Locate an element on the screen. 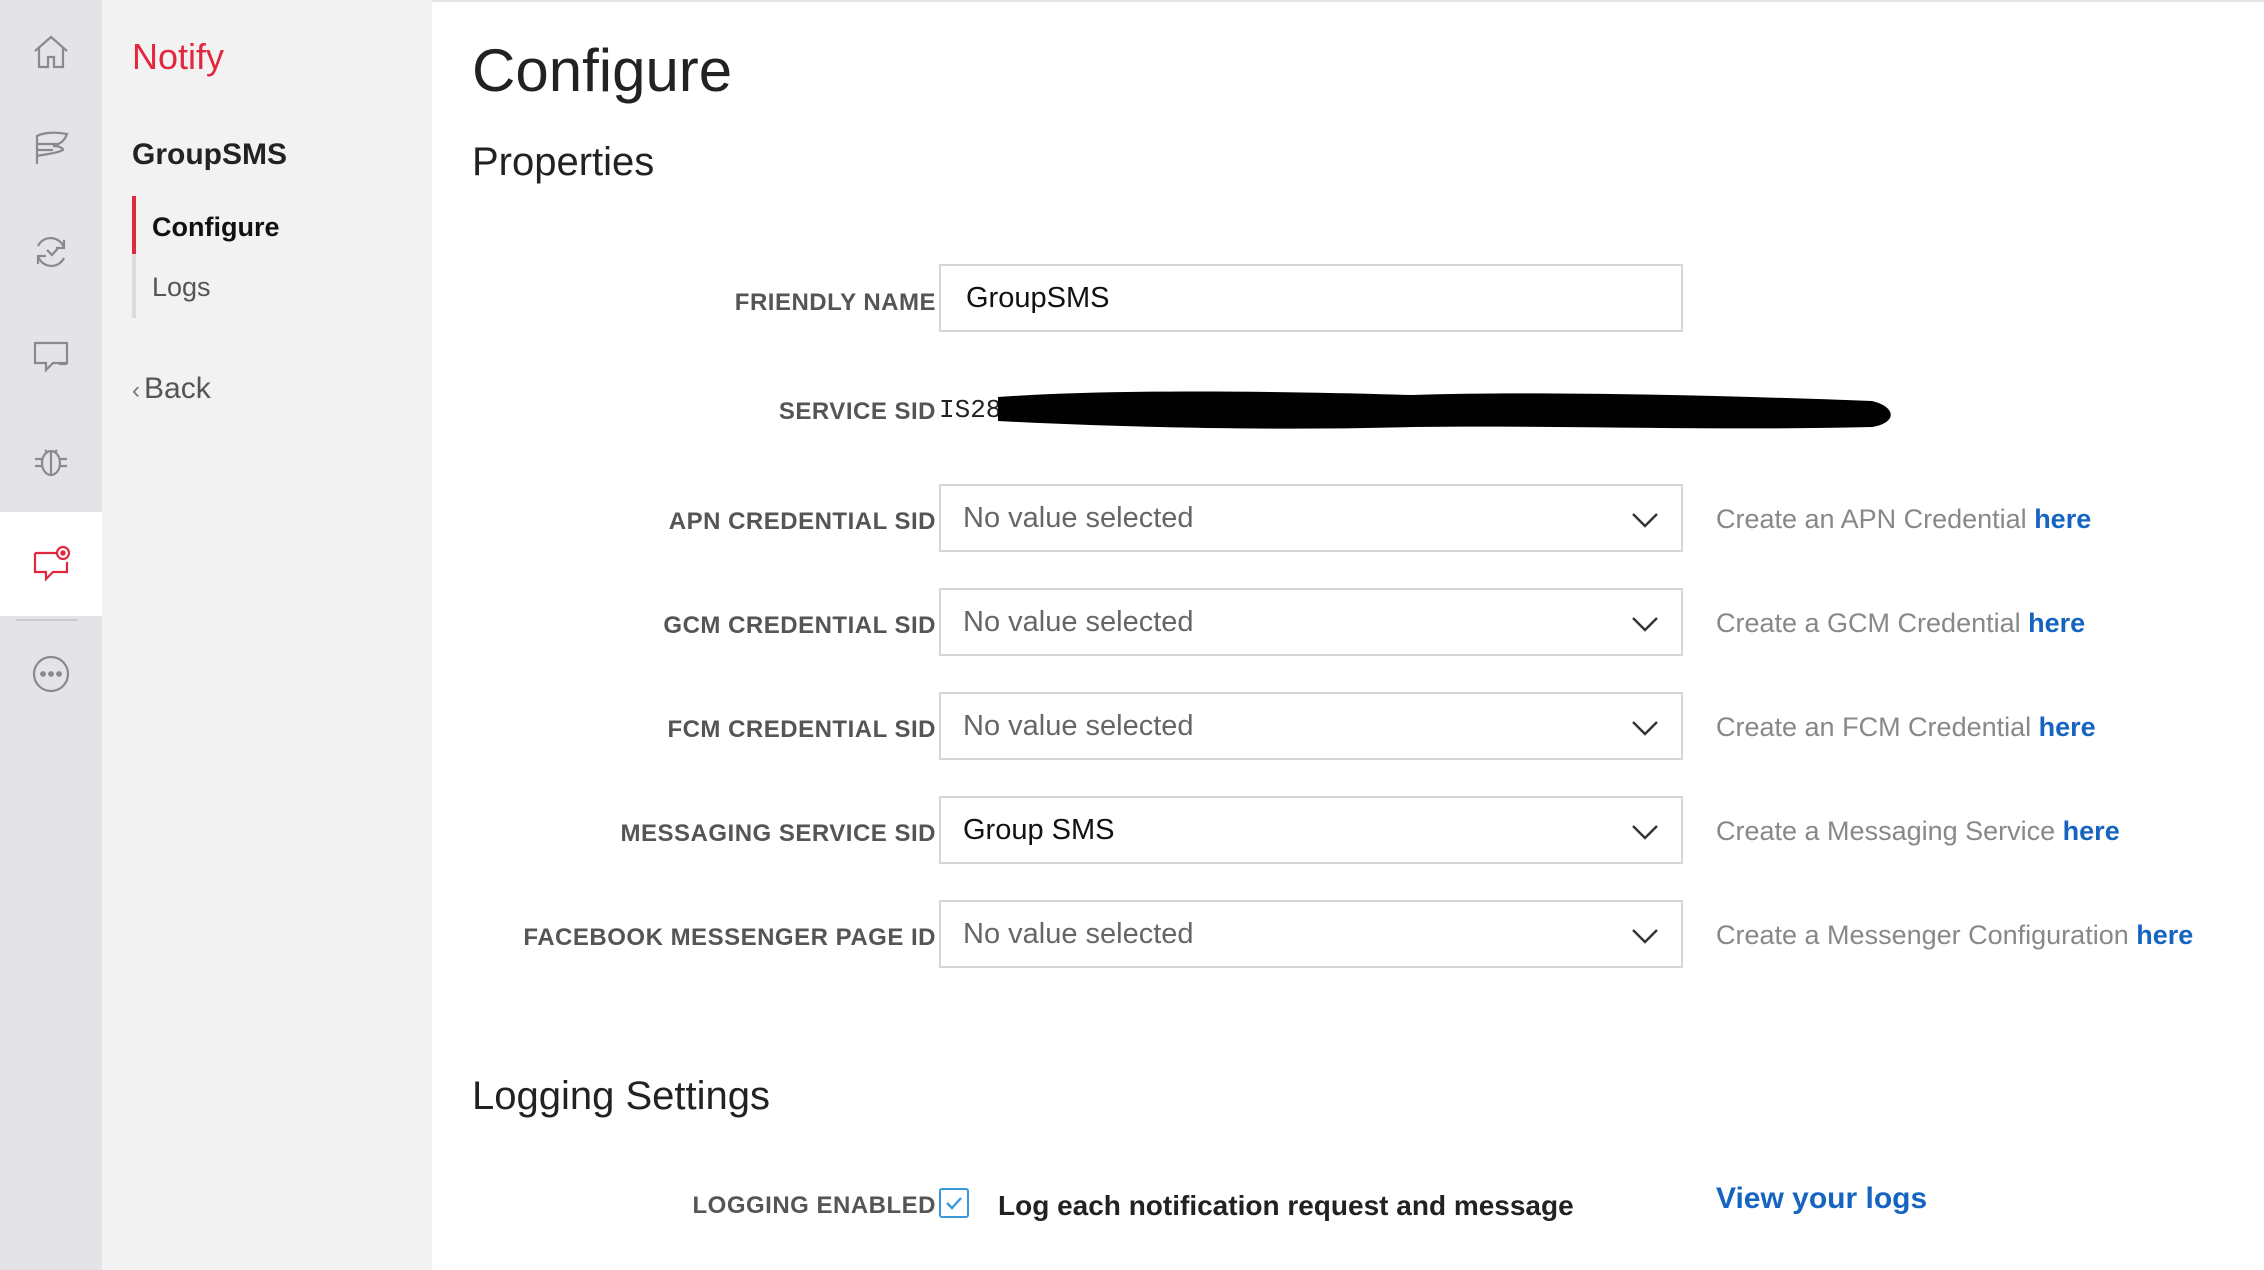 This screenshot has width=2264, height=1270. chat-icon is located at coordinates (51, 357).